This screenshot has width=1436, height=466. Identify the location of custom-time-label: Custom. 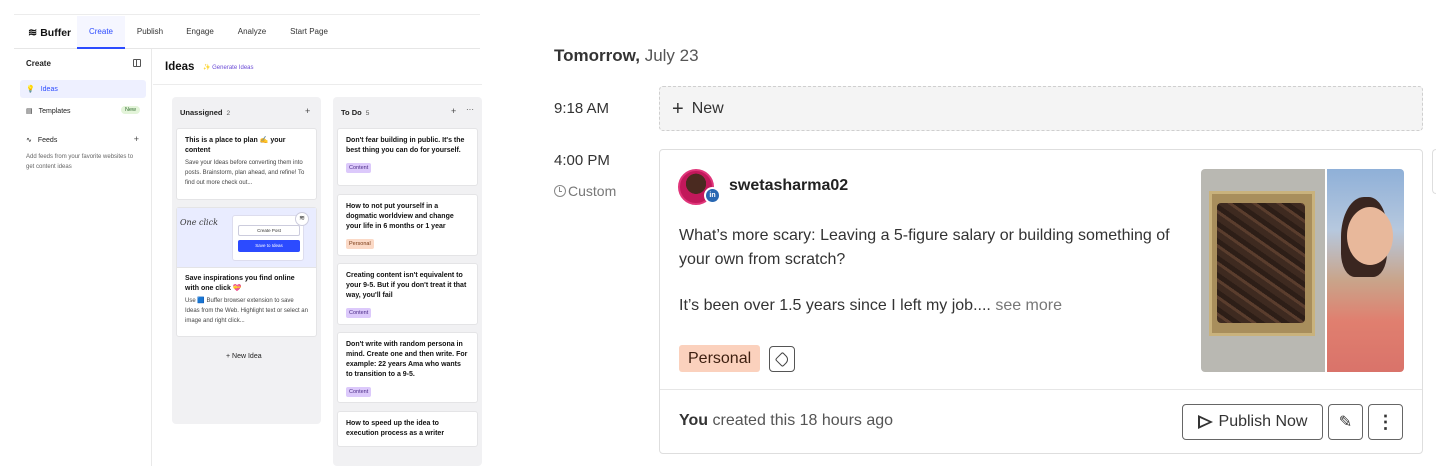
(585, 191).